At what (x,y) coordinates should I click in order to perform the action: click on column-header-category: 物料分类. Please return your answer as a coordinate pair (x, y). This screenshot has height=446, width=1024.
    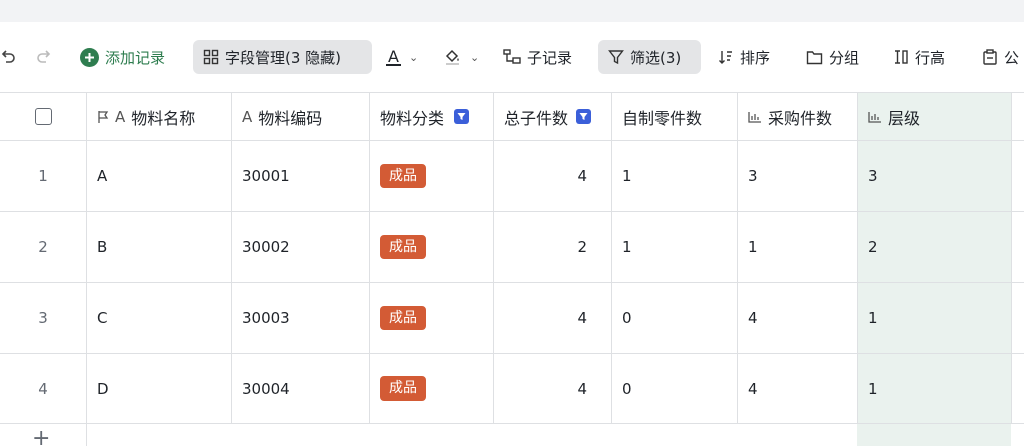
    Looking at the image, I should click on (432, 116).